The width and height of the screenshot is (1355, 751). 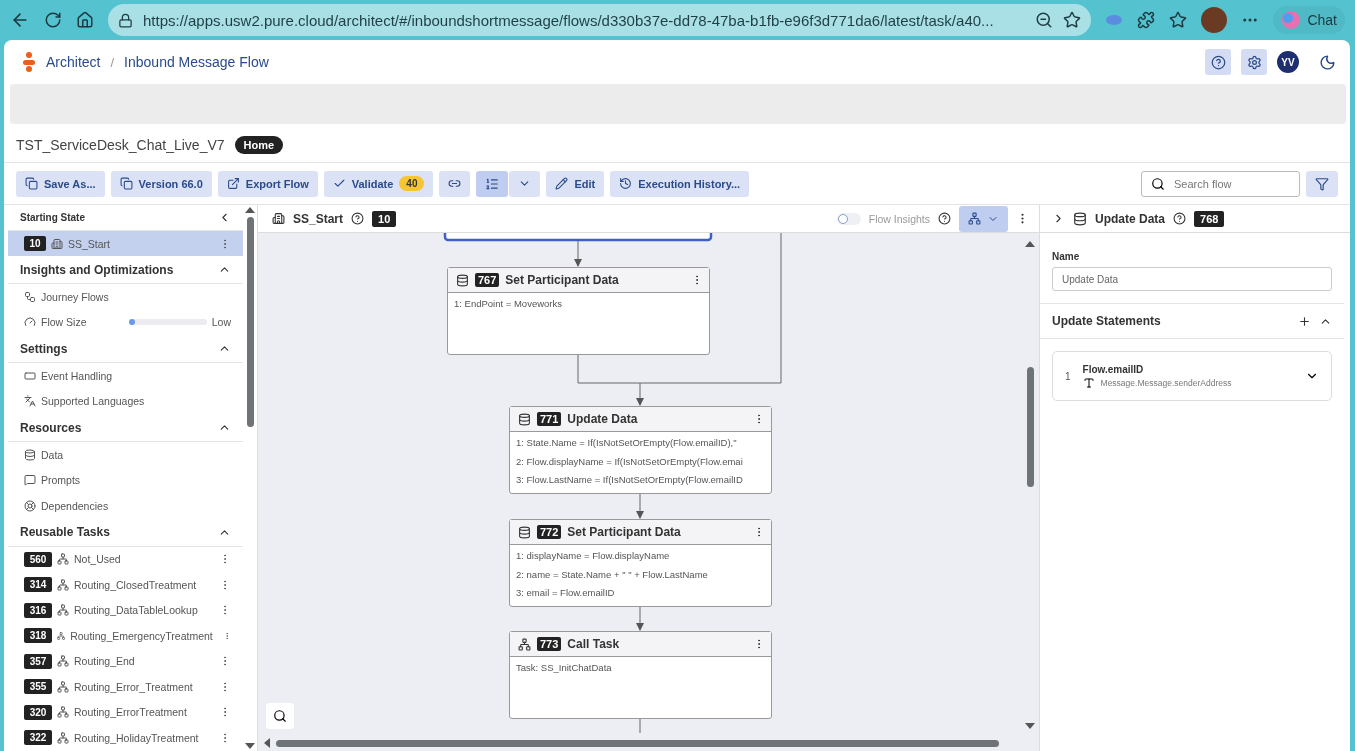 I want to click on settings-icon, so click(x=1254, y=62).